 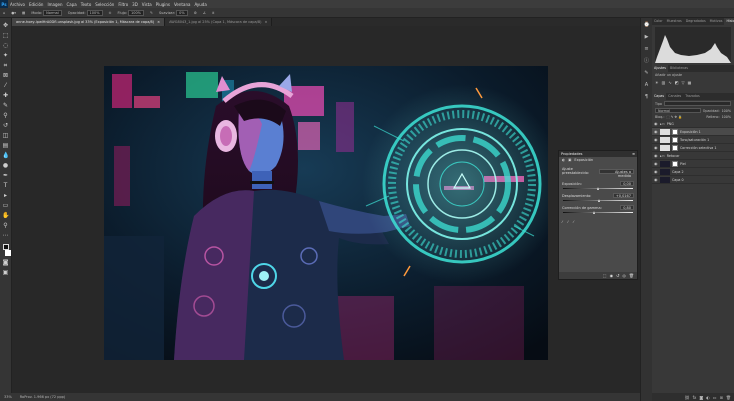 What do you see at coordinates (683, 82) in the screenshot?
I see `vibrance-icon: ▽` at bounding box center [683, 82].